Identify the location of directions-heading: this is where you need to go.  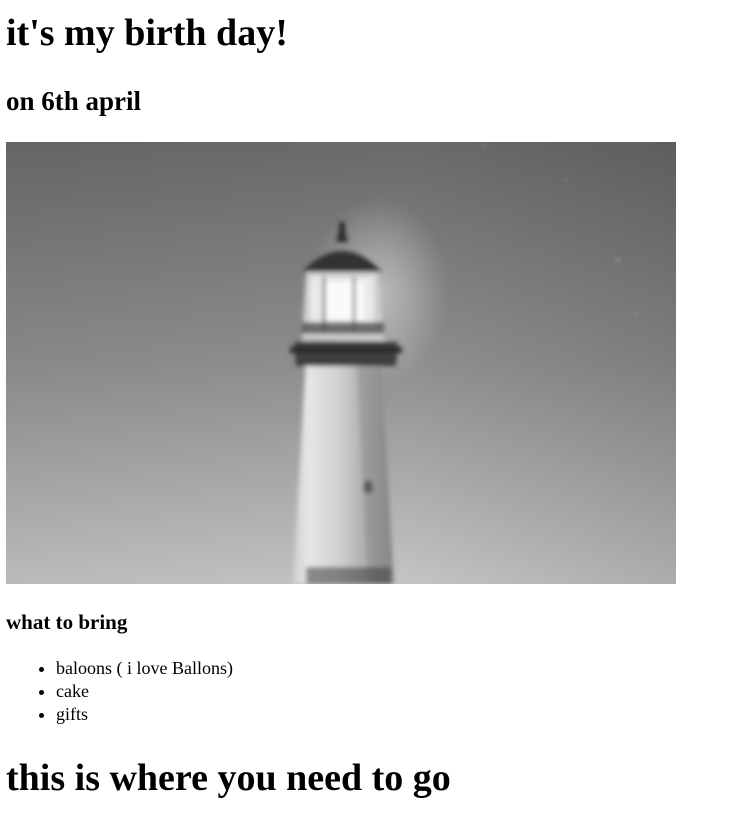
(228, 778).